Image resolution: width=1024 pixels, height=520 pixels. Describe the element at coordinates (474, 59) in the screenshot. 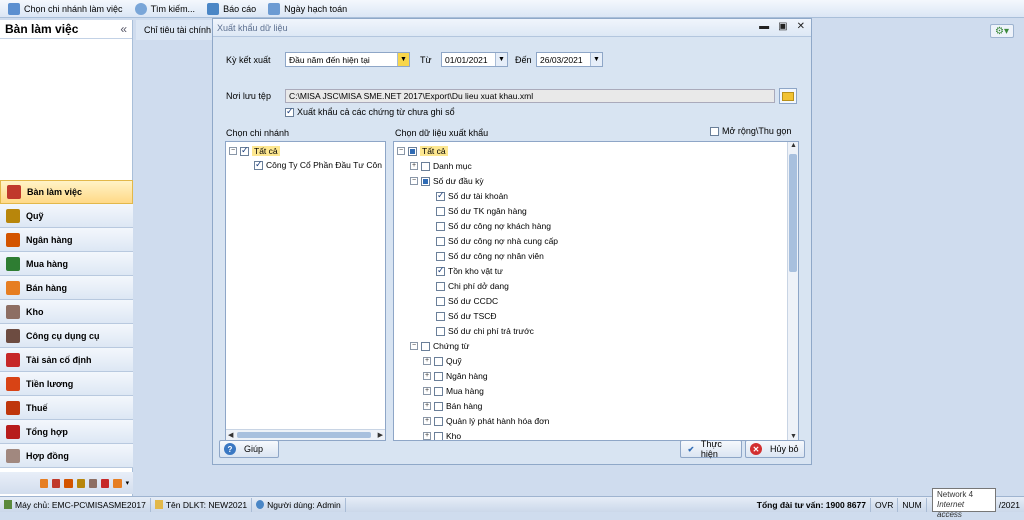

I see `from-date-picker: 01/01/2021 ▼` at that location.